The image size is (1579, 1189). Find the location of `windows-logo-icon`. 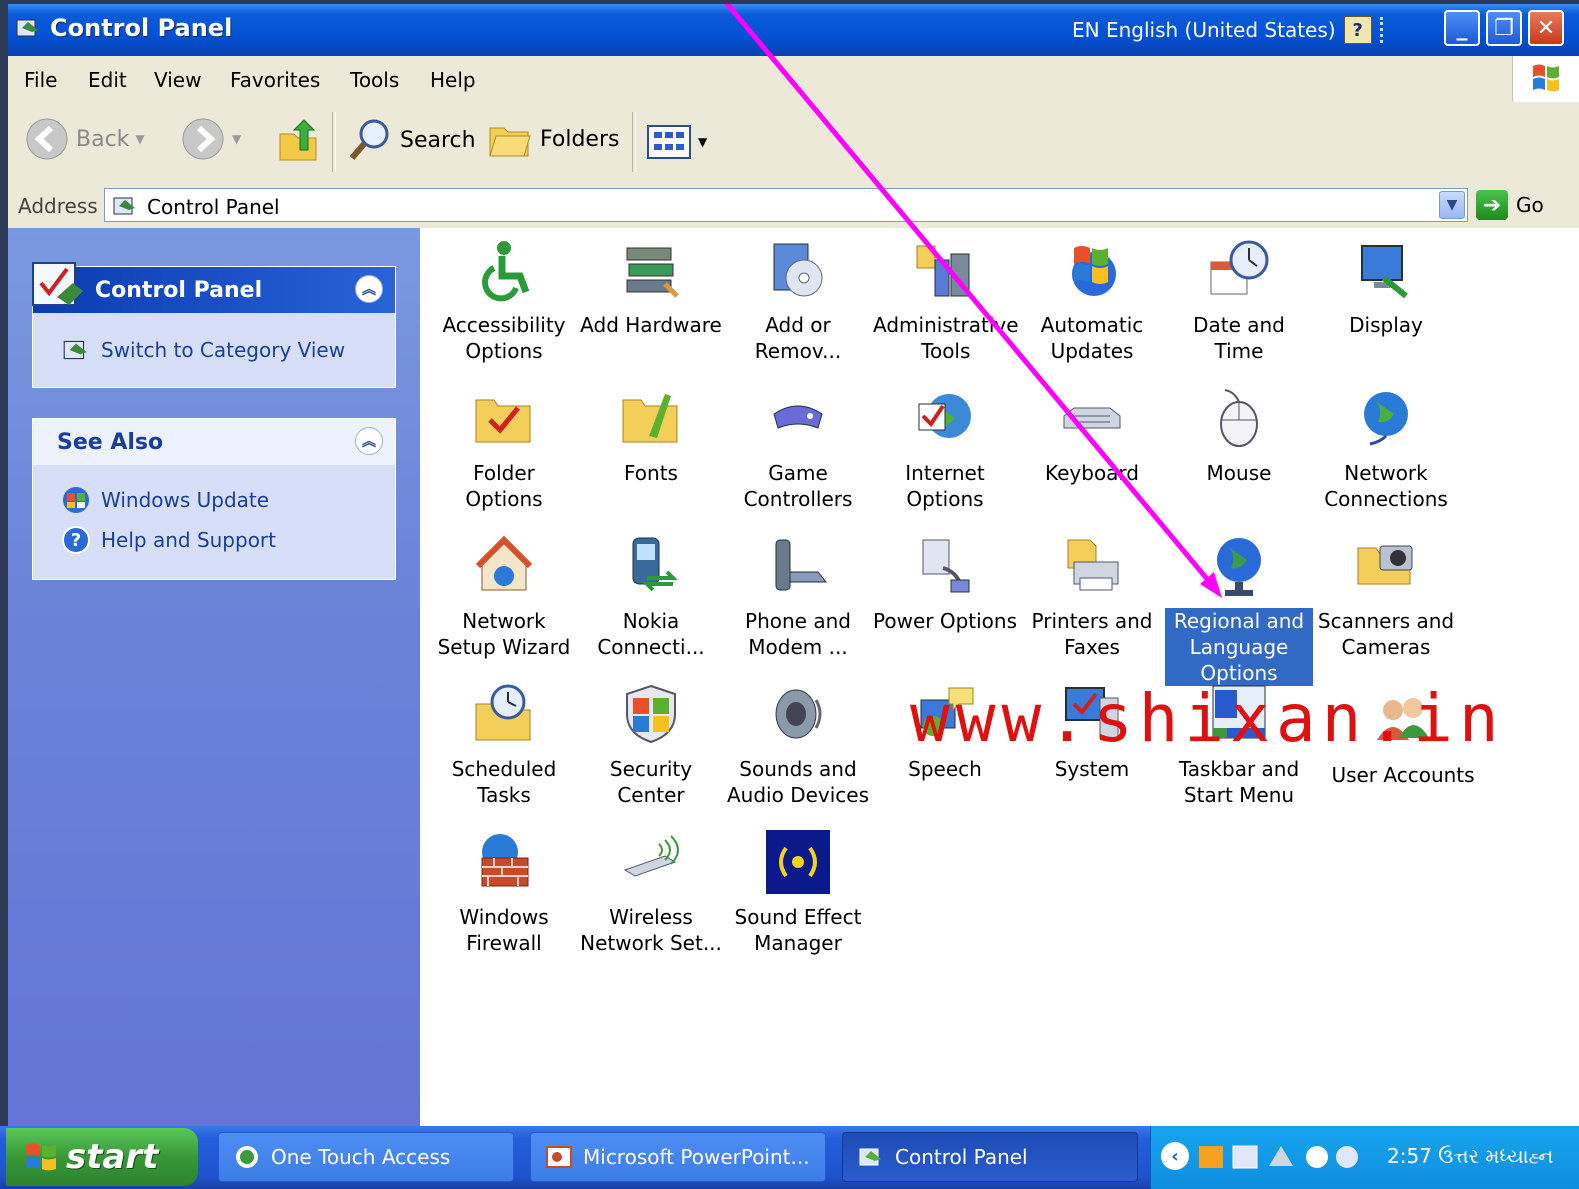

windows-logo-icon is located at coordinates (1545, 79).